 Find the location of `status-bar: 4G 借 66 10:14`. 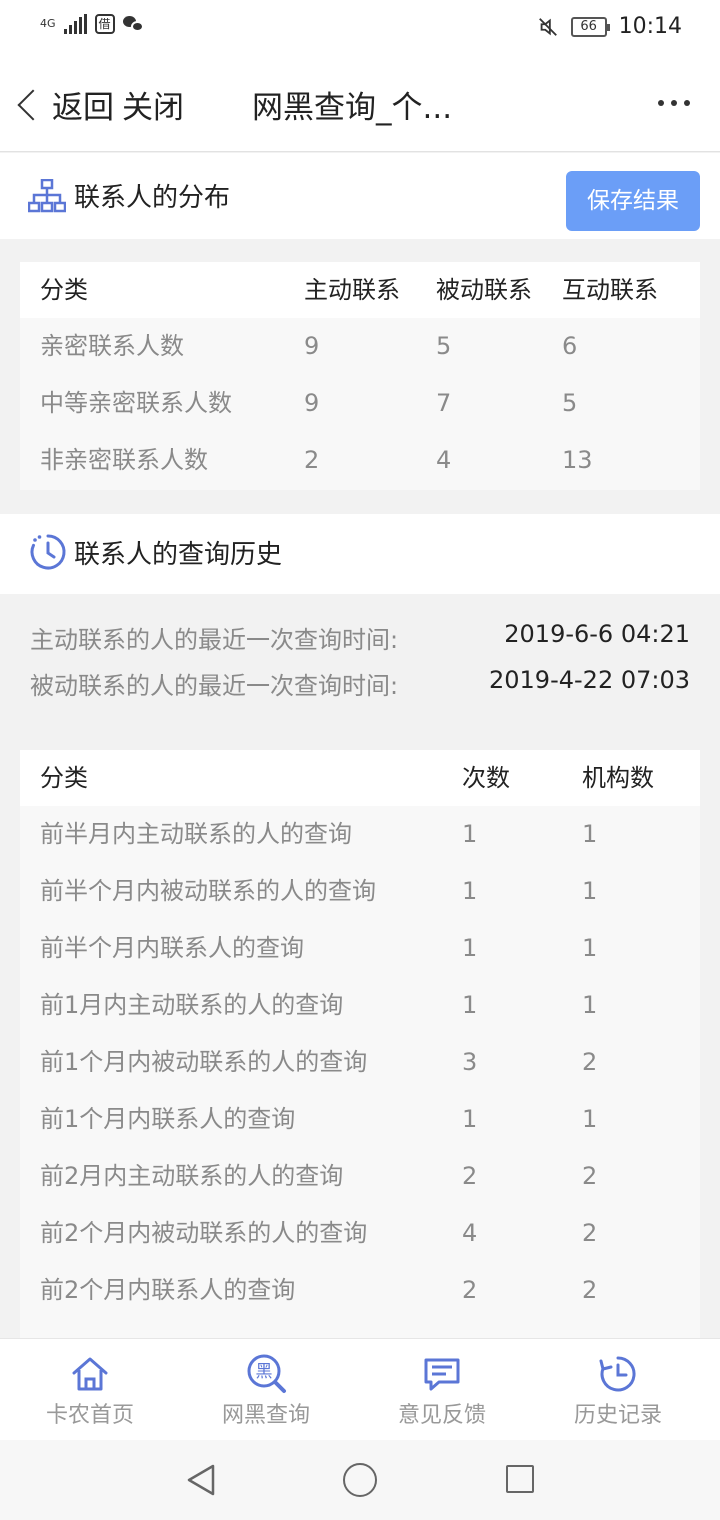

status-bar: 4G 借 66 10:14 is located at coordinates (360, 28).